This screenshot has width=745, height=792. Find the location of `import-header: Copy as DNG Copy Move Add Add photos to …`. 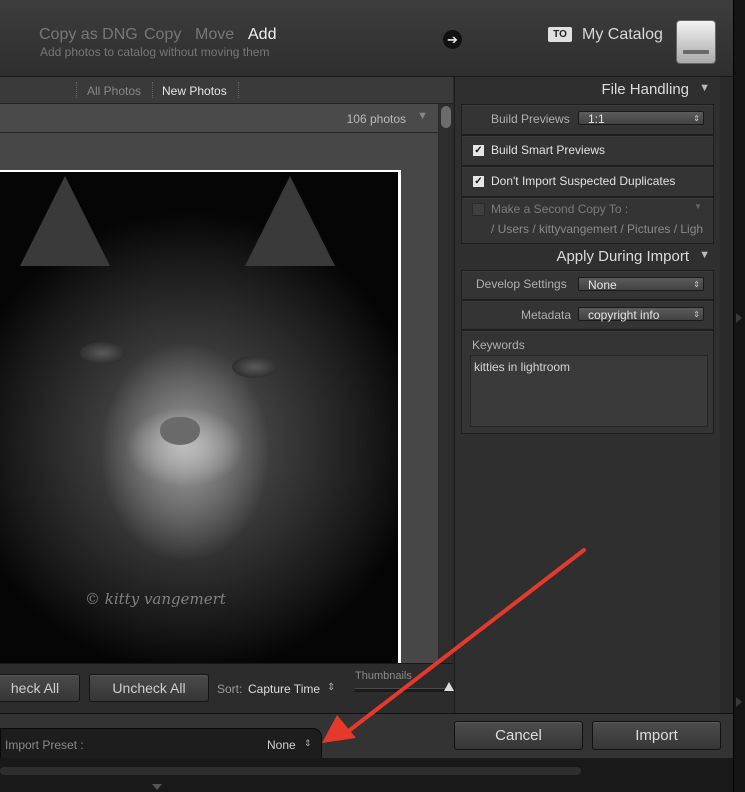

import-header: Copy as DNG Copy Move Add Add photos to … is located at coordinates (366, 38).